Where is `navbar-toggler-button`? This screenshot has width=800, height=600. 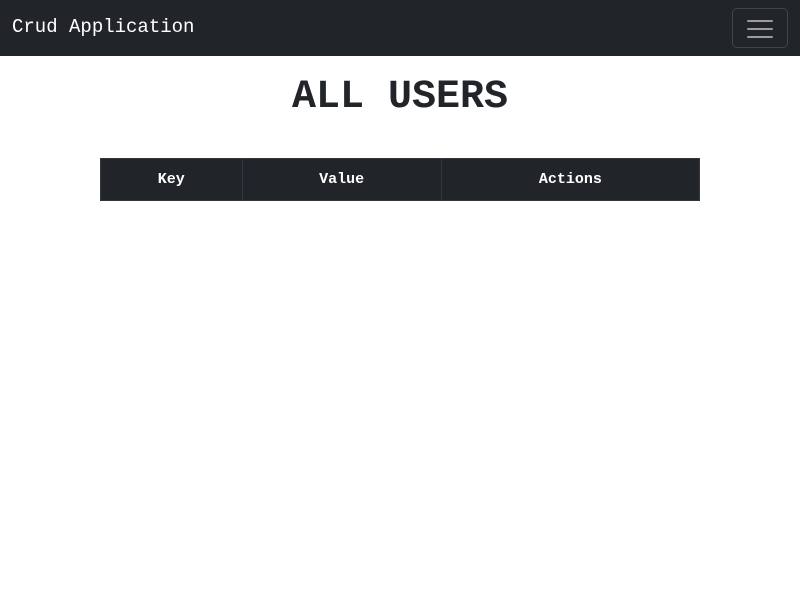
navbar-toggler-button is located at coordinates (760, 28).